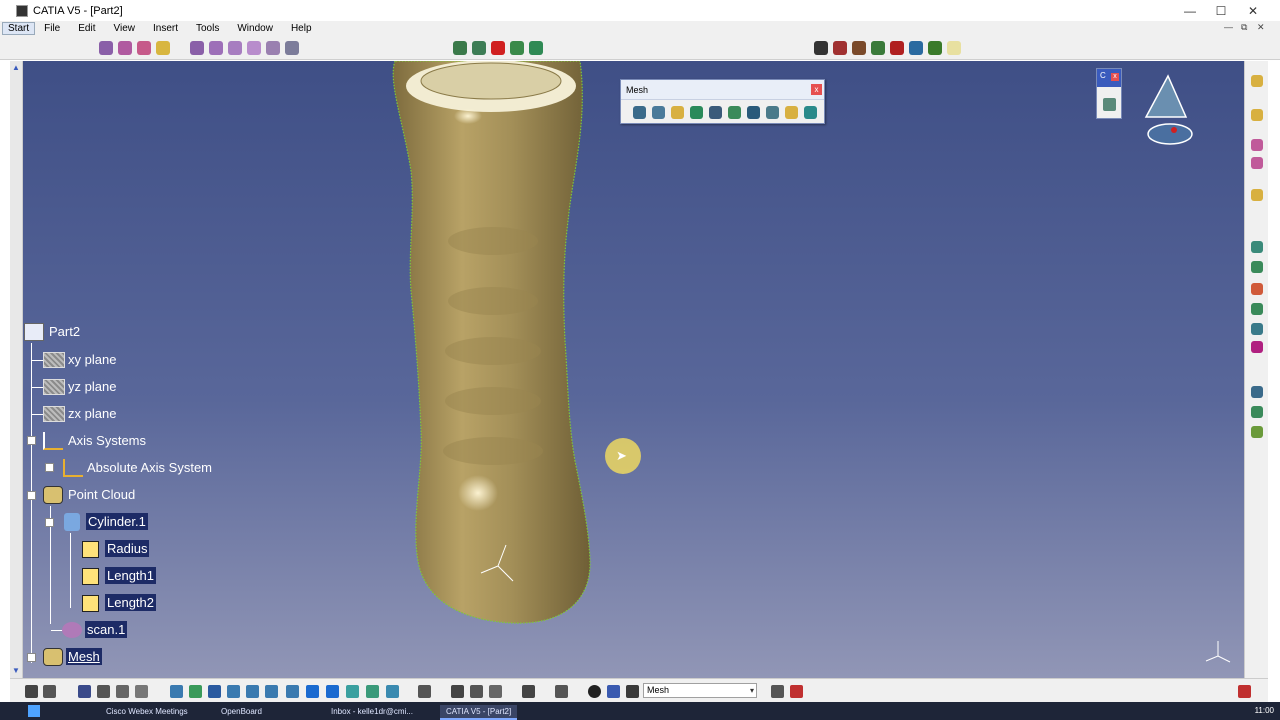  Describe the element at coordinates (517, 48) in the screenshot. I see `intersection-icon` at that location.